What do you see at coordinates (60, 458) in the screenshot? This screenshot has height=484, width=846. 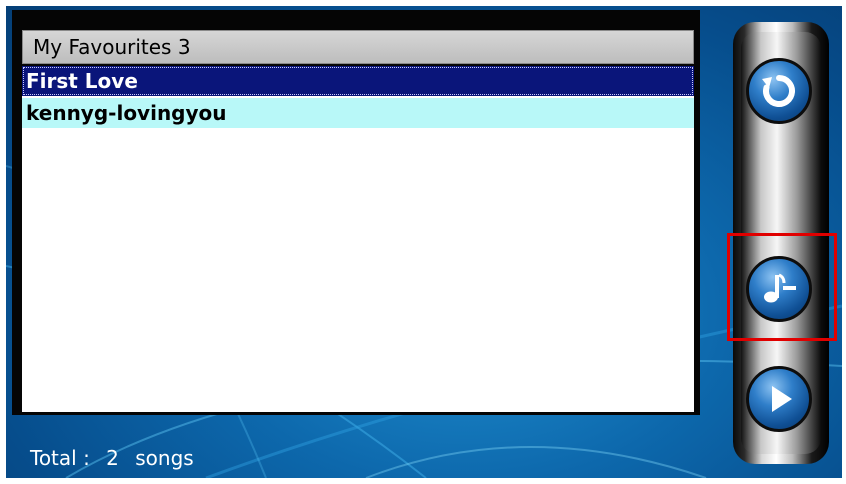 I see `total-label: Total :` at bounding box center [60, 458].